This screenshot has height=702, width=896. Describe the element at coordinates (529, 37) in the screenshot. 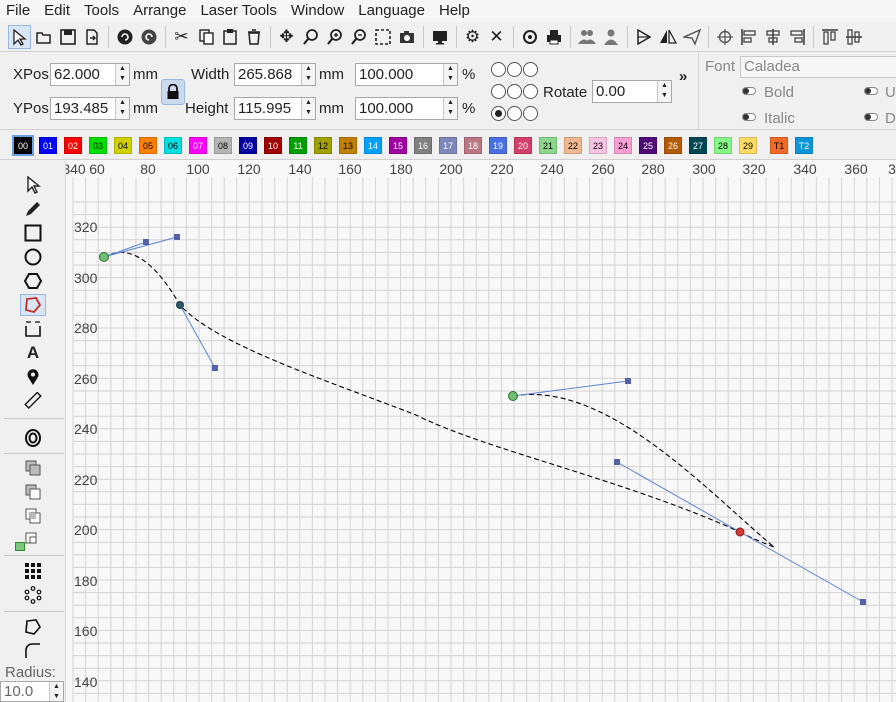

I see `preview-icon` at that location.